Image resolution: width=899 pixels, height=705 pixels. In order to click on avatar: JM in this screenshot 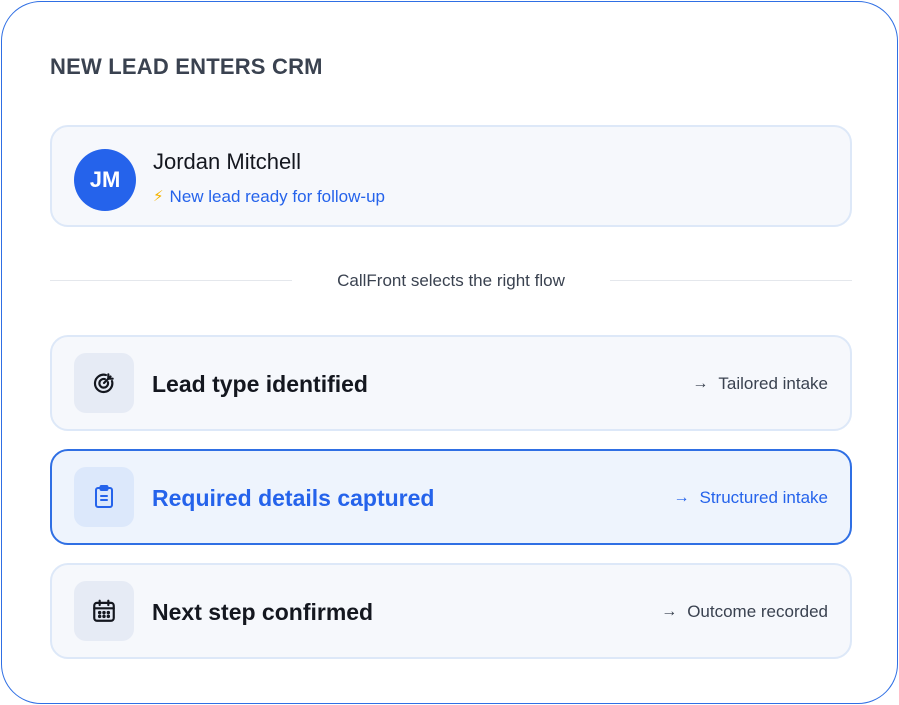, I will do `click(105, 180)`.